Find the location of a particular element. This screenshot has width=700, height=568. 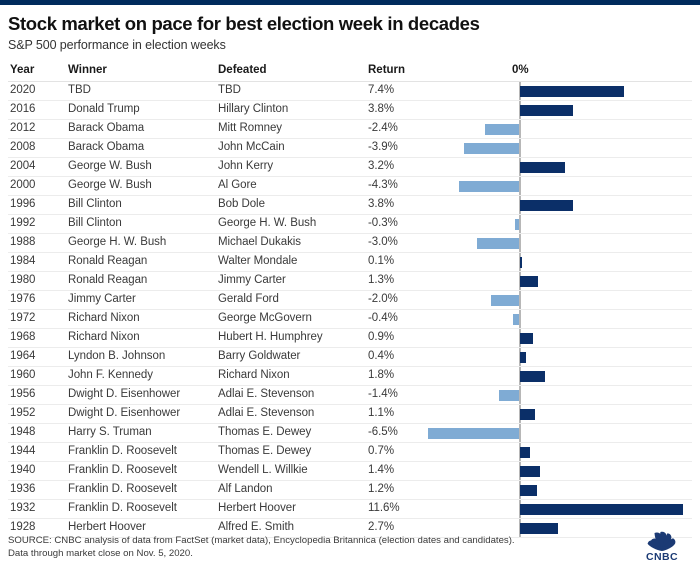

cell-defeated: Herbert Hoover is located at coordinates (257, 508).